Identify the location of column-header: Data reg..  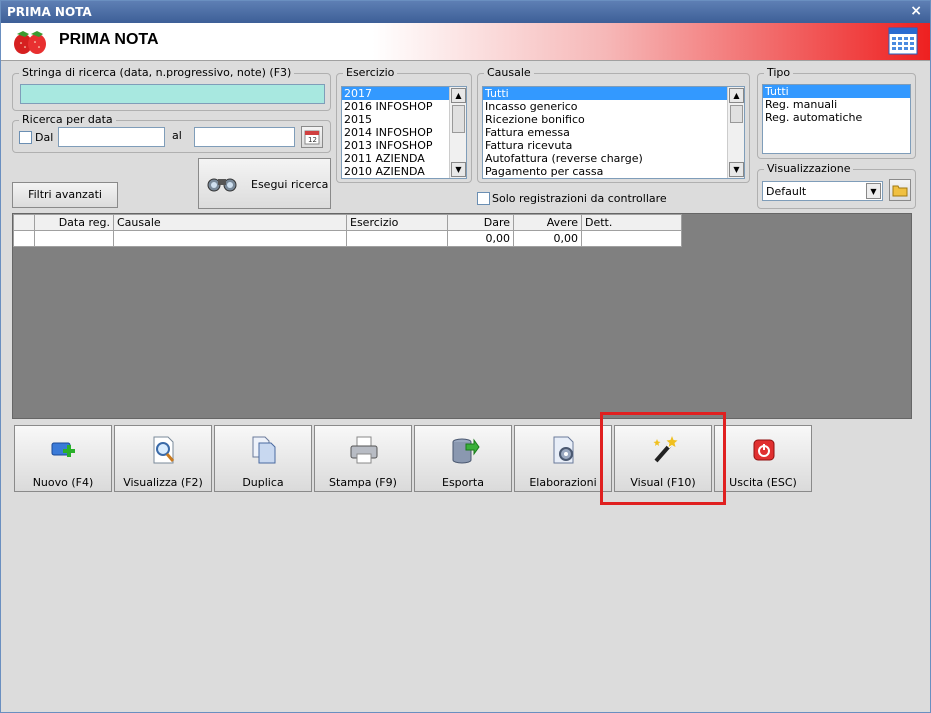
(74, 222).